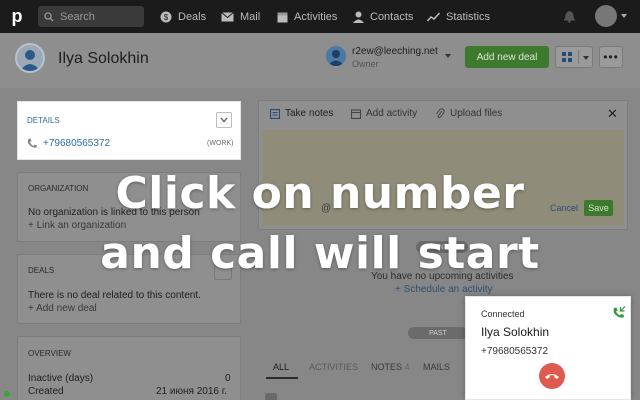 Image resolution: width=640 pixels, height=400 pixels. Describe the element at coordinates (316, 16) in the screenshot. I see `nav-activities-label: Activities` at that location.